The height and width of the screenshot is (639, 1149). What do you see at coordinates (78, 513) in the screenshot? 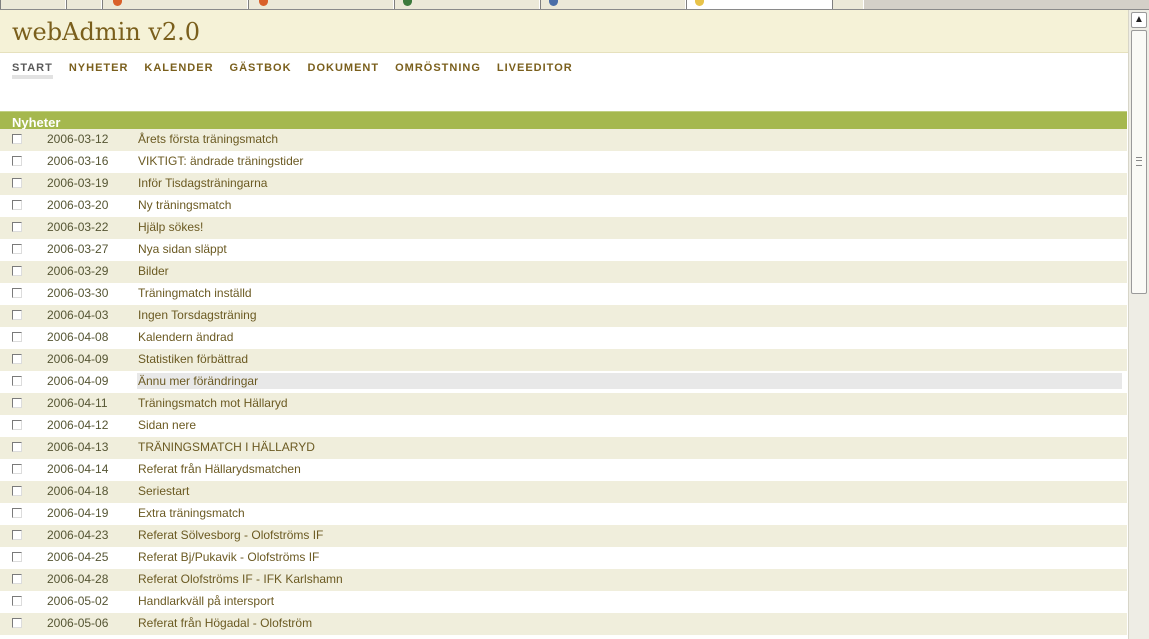
I see `news-date: 2006-04-19` at bounding box center [78, 513].